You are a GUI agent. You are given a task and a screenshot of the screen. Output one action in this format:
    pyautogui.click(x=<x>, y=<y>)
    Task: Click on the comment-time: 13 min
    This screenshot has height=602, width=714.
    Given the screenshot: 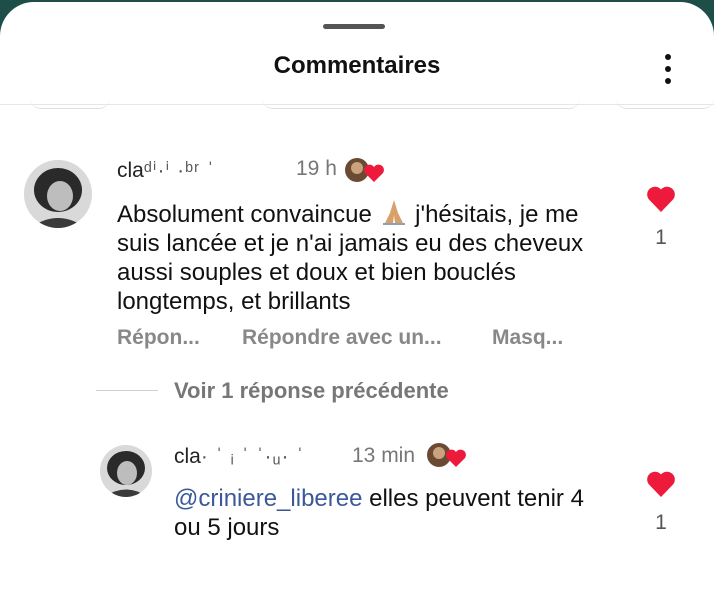 What is the action you would take?
    pyautogui.click(x=384, y=455)
    